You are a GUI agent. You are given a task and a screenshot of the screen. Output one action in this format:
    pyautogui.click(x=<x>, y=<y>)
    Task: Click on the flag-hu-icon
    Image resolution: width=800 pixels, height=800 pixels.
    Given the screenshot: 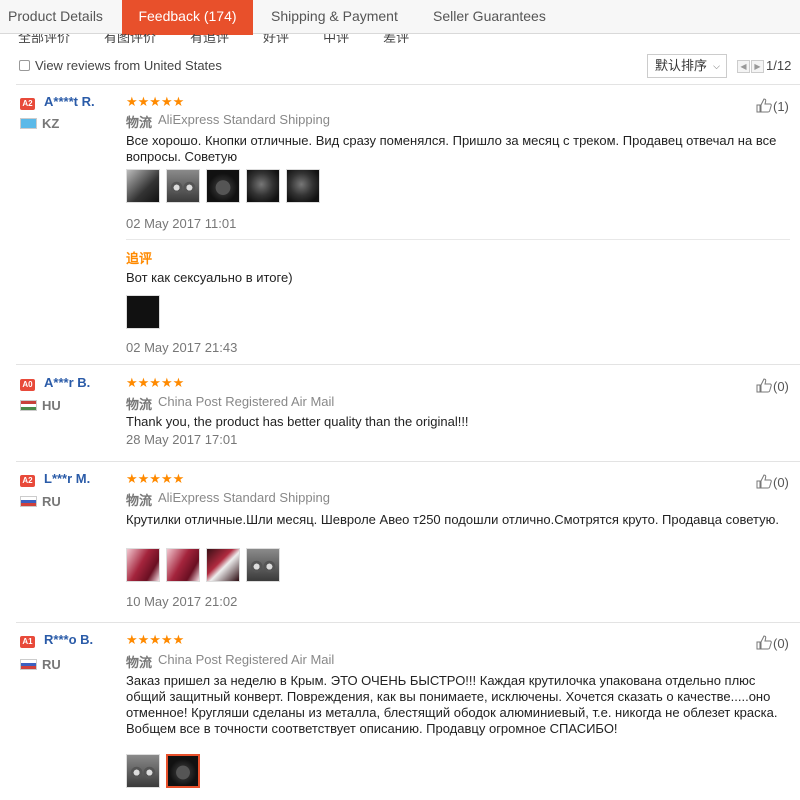 What is the action you would take?
    pyautogui.click(x=28, y=405)
    